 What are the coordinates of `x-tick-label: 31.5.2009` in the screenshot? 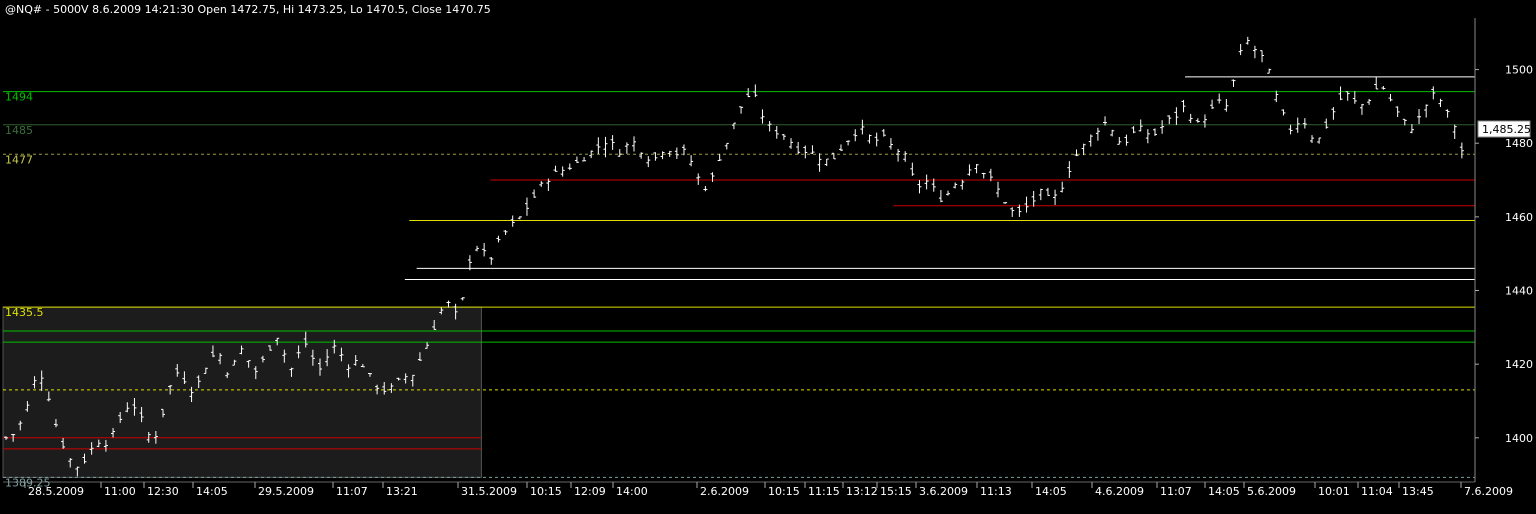 It's located at (489, 491).